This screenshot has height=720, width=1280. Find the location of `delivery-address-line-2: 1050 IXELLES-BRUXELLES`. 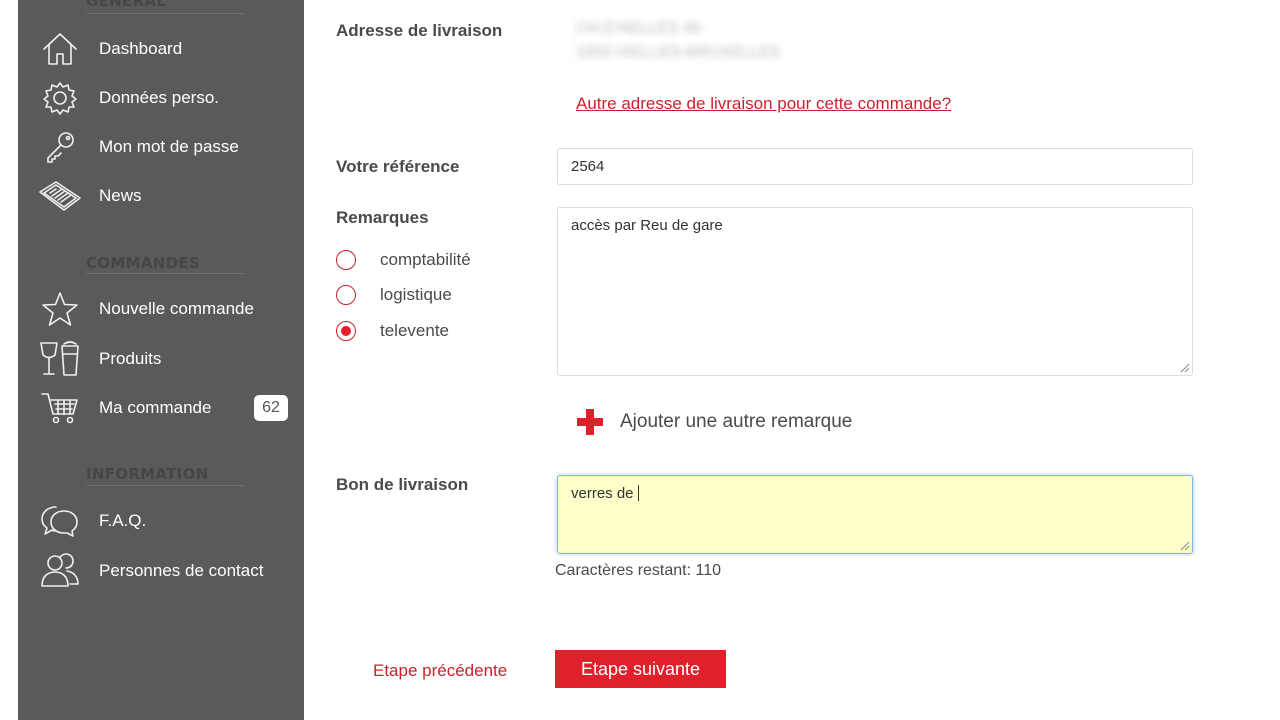

delivery-address-line-2: 1050 IXELLES-BRUXELLES is located at coordinates (678, 52).